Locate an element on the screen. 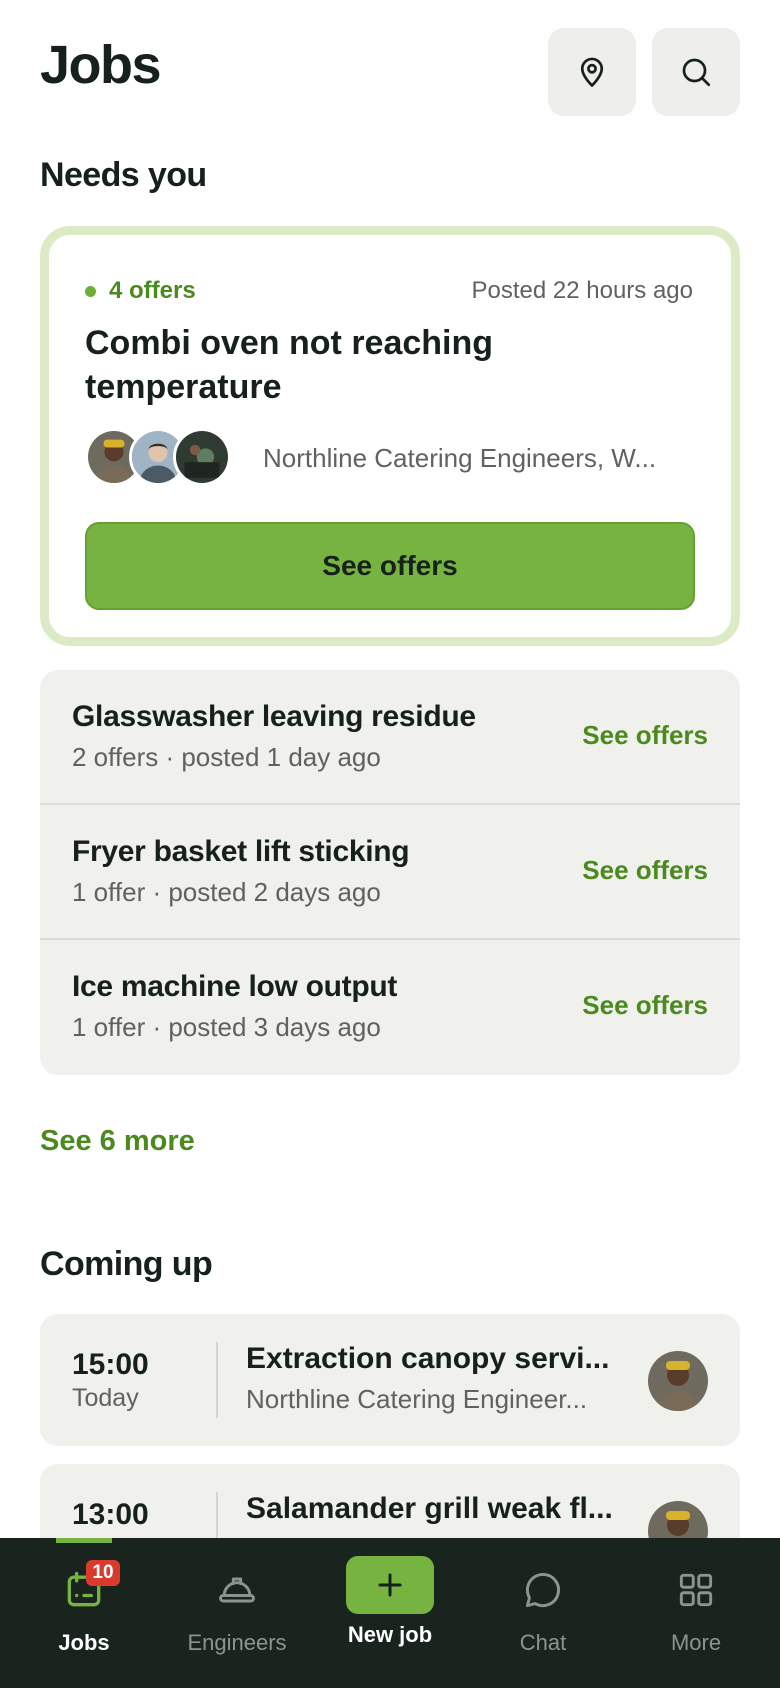 This screenshot has width=780, height=1688. nav-label-new-job: New job is located at coordinates (390, 1634).